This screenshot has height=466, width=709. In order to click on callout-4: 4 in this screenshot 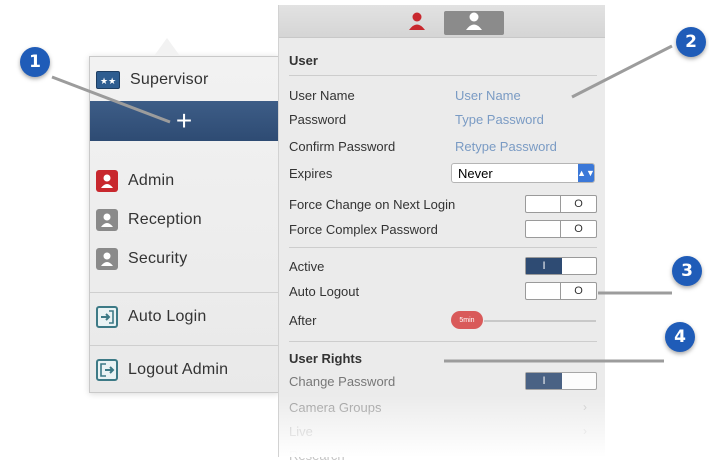, I will do `click(680, 337)`.